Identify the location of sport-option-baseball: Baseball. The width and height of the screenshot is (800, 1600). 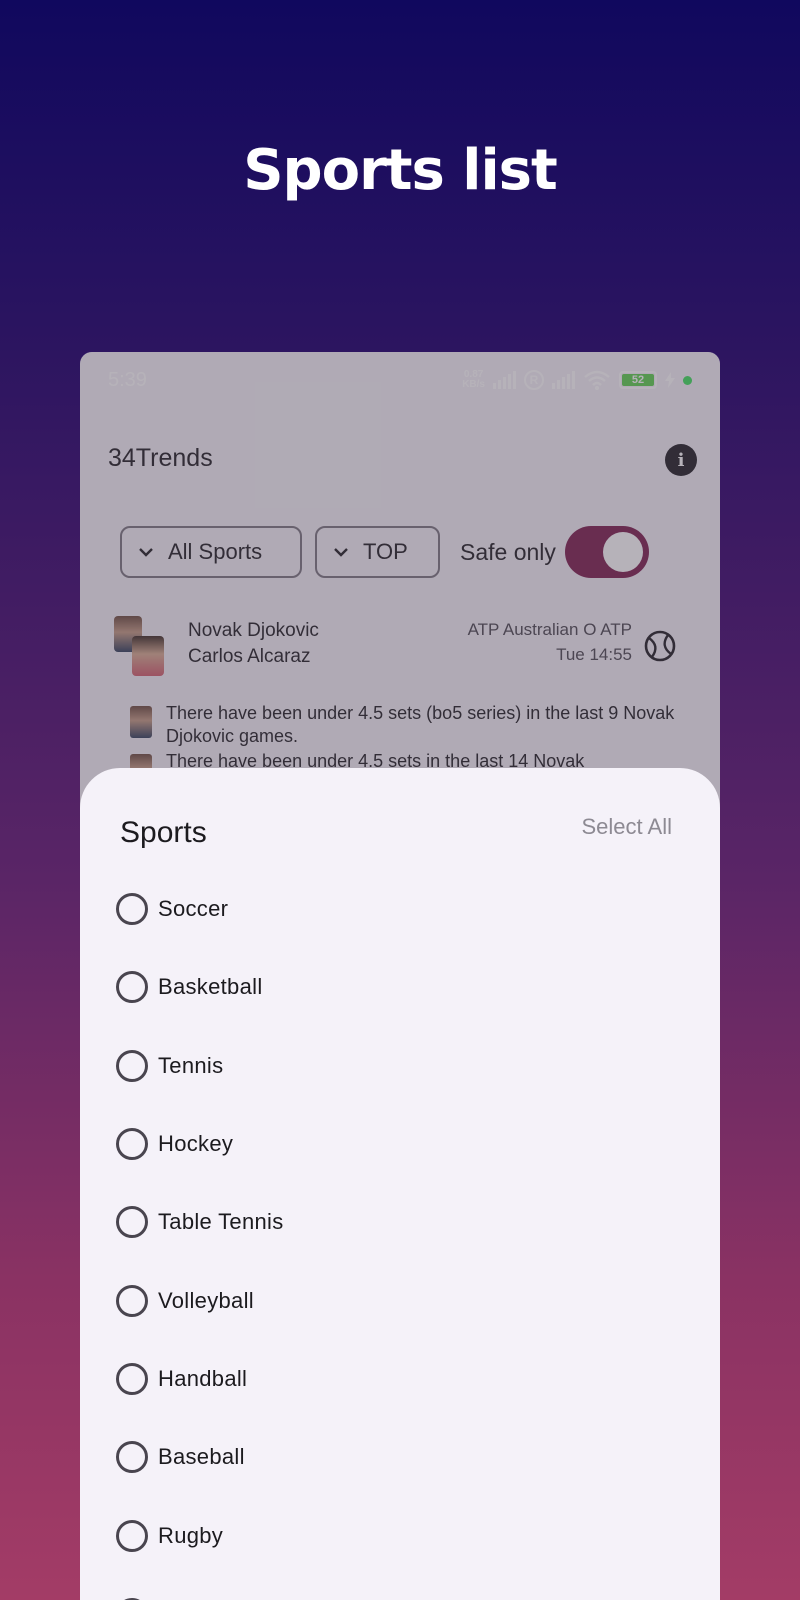
(396, 1457).